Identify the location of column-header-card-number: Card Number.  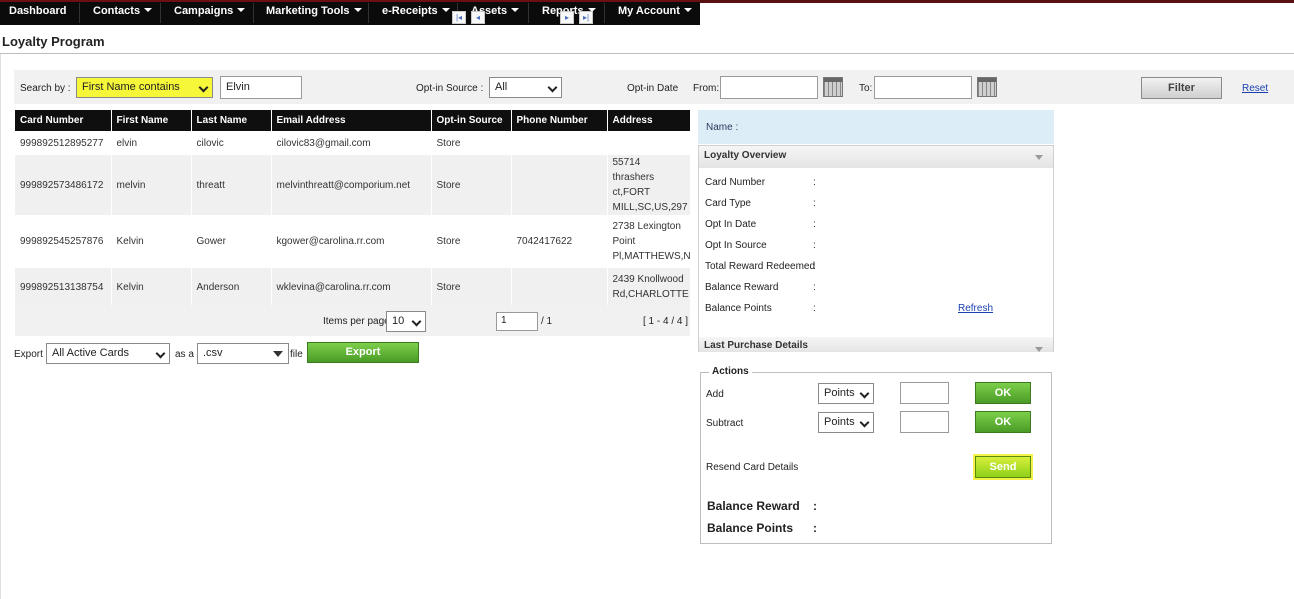
(63, 120).